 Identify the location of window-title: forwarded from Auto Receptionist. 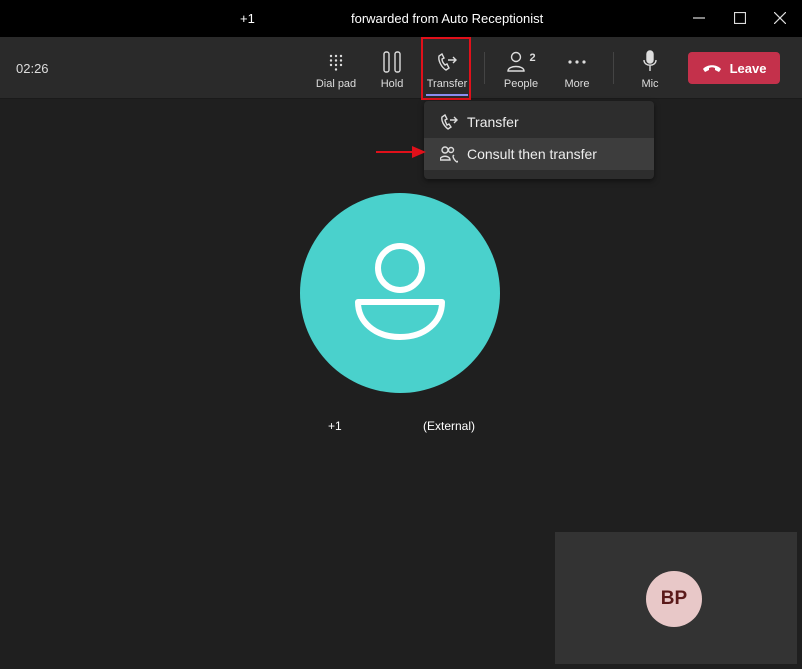
(447, 18).